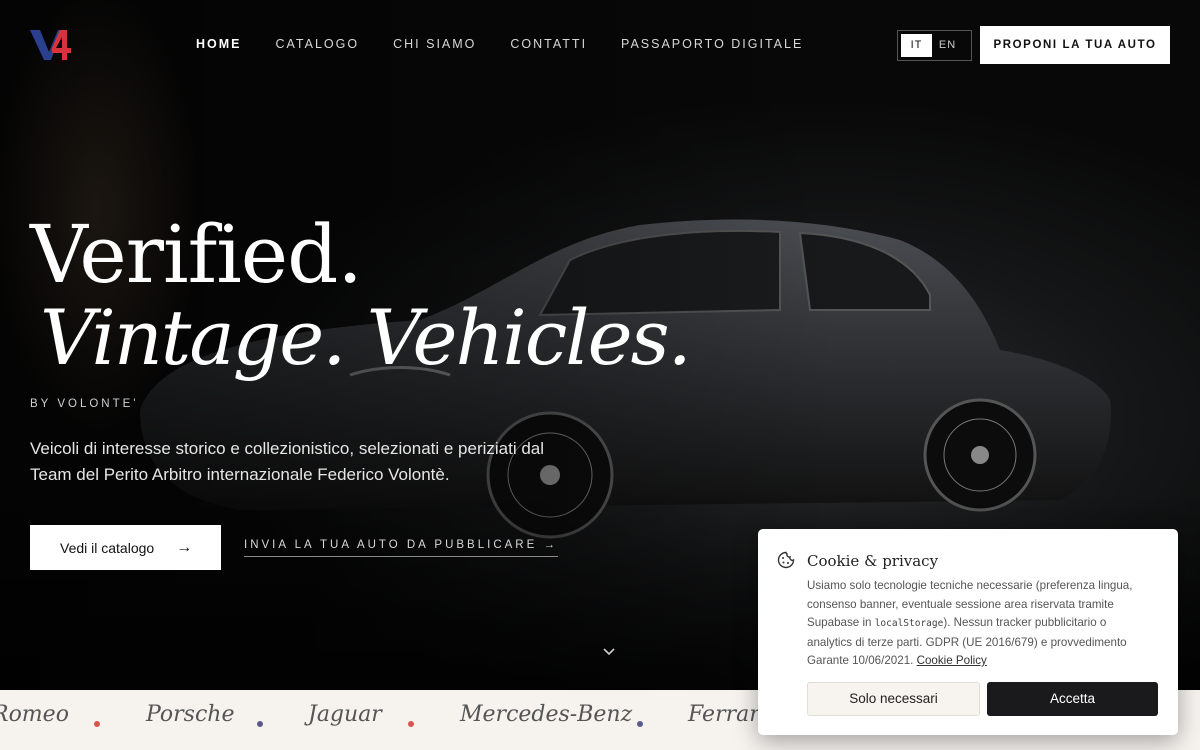  I want to click on cookie-storage-code: localStorage, so click(909, 623).